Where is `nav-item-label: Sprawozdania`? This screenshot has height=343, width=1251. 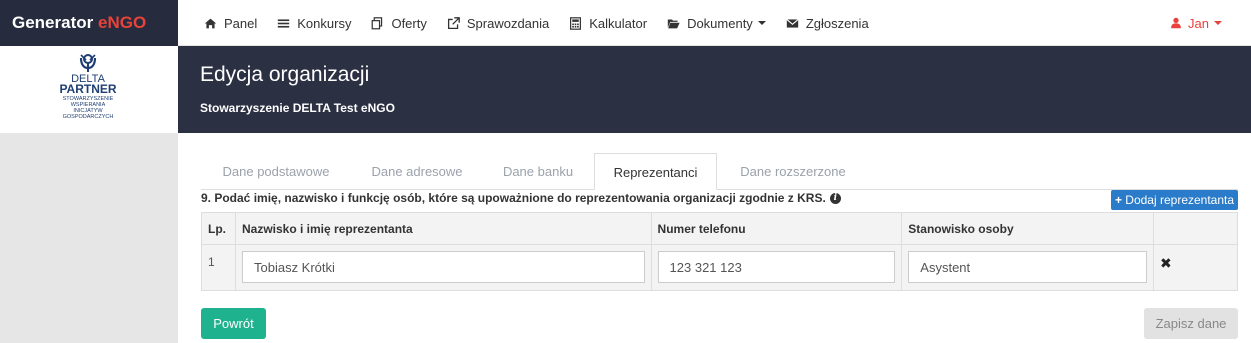 nav-item-label: Sprawozdania is located at coordinates (508, 23).